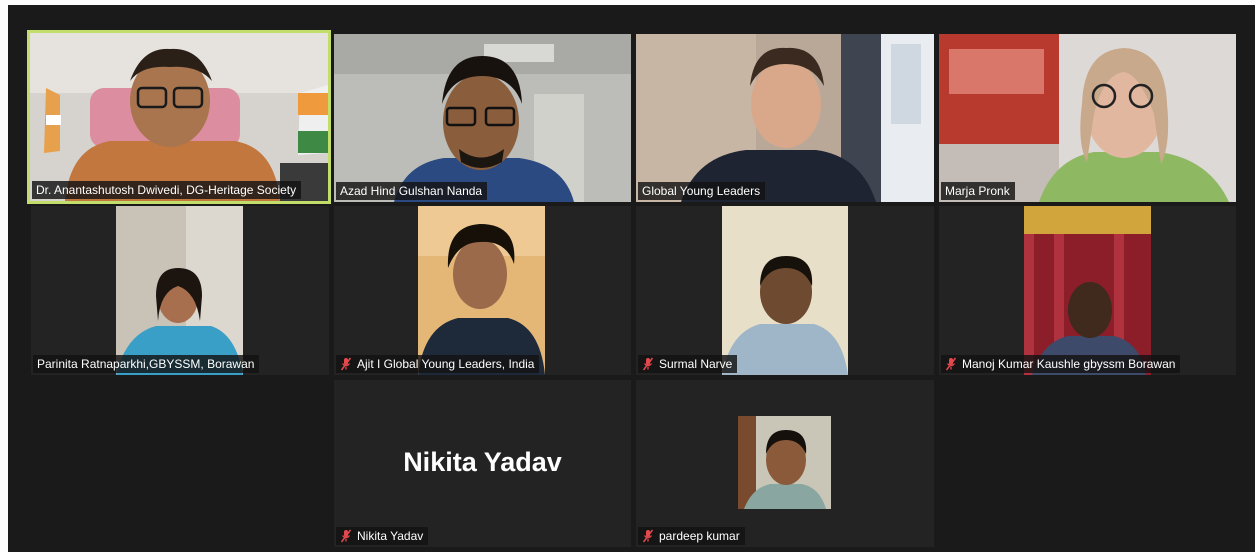 The height and width of the screenshot is (552, 1255). I want to click on participant-tile: Ajit I Global Young Leaders, India, so click(482, 290).